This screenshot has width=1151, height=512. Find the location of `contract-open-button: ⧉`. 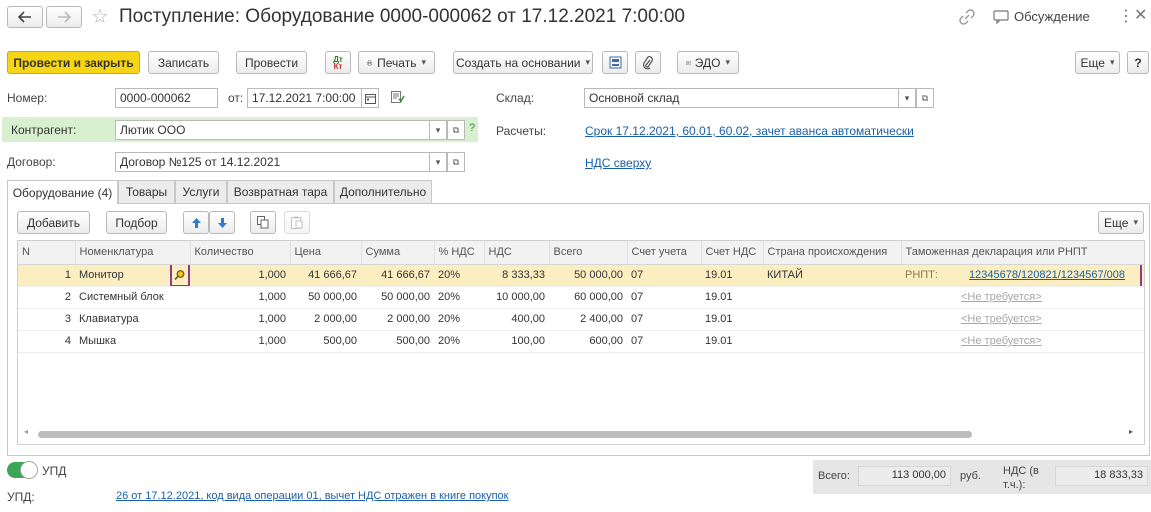

contract-open-button: ⧉ is located at coordinates (456, 162).